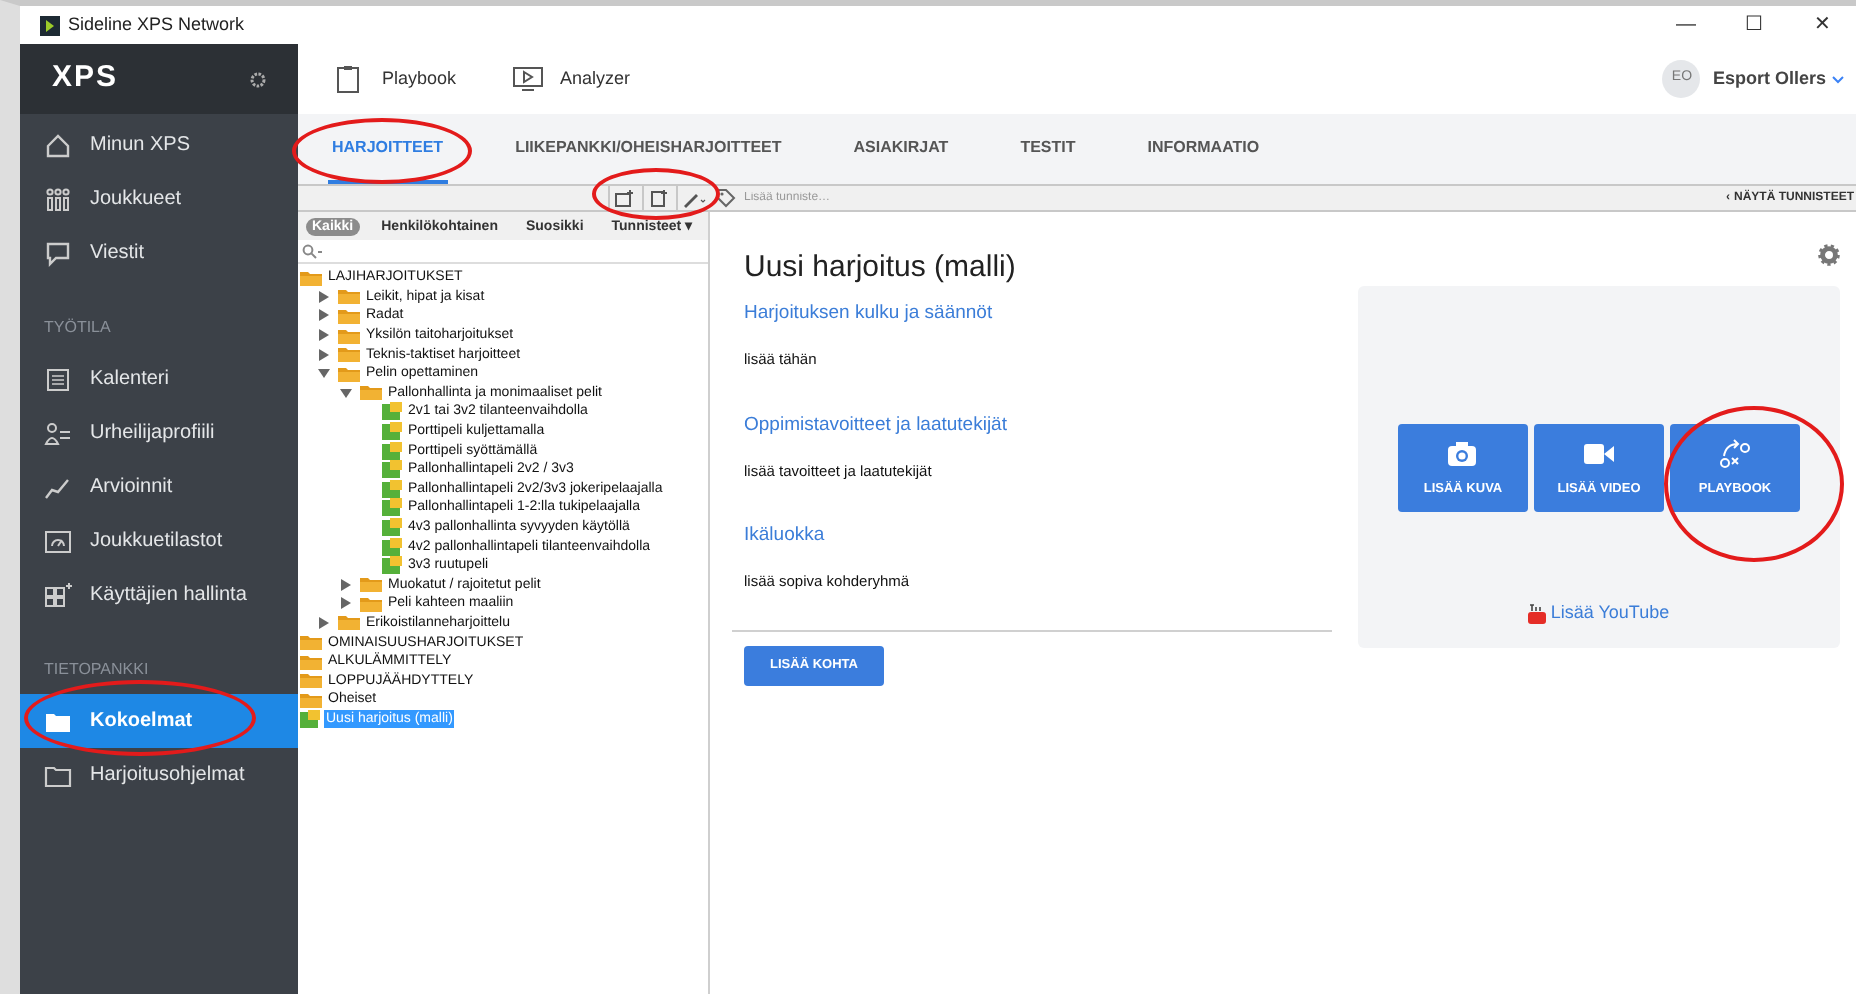 Image resolution: width=1856 pixels, height=994 pixels. I want to click on sidebar-item: Joukkueet, so click(159, 199).